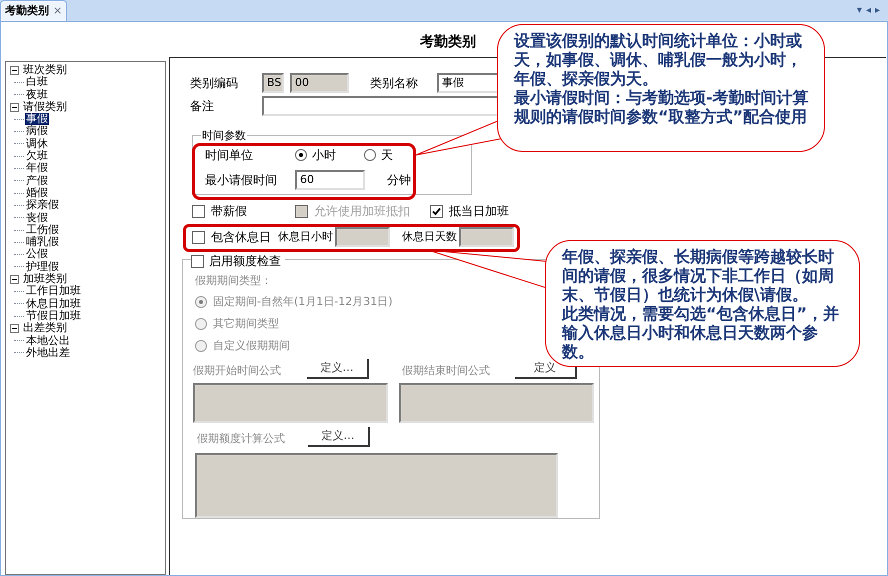 This screenshot has height=576, width=888. I want to click on tree-item: 病假, so click(37, 131).